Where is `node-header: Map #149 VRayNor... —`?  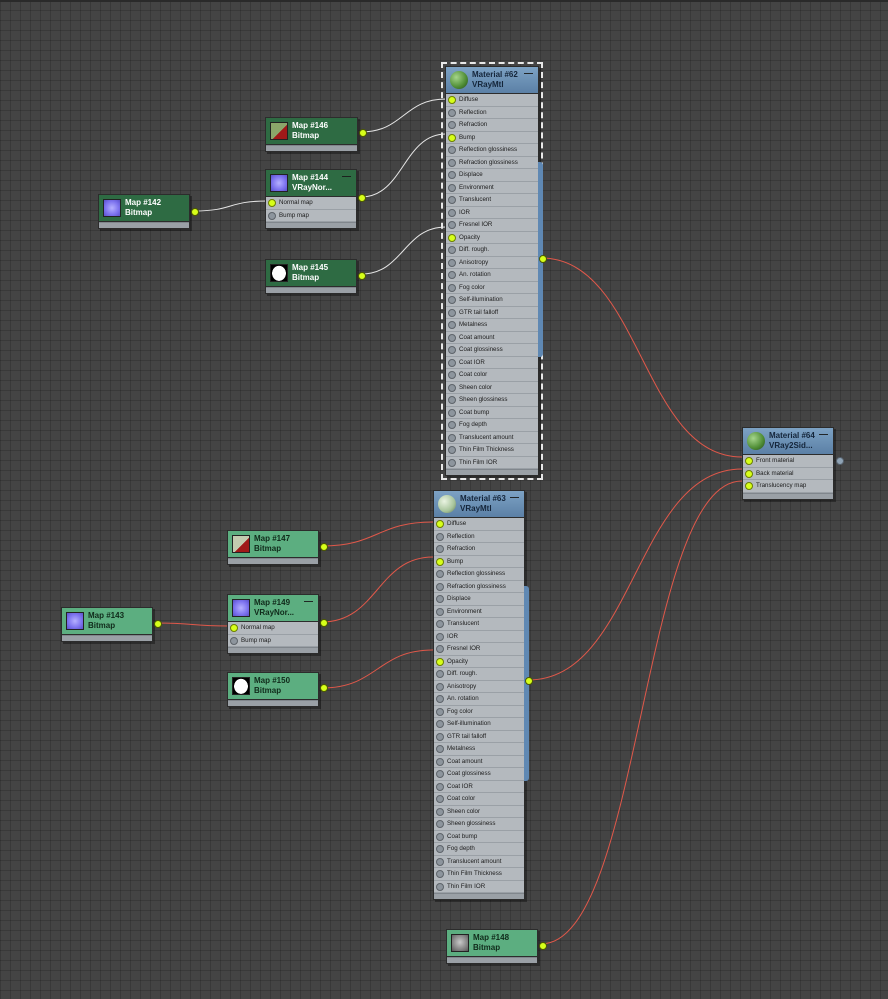
node-header: Map #149 VRayNor... — is located at coordinates (273, 608).